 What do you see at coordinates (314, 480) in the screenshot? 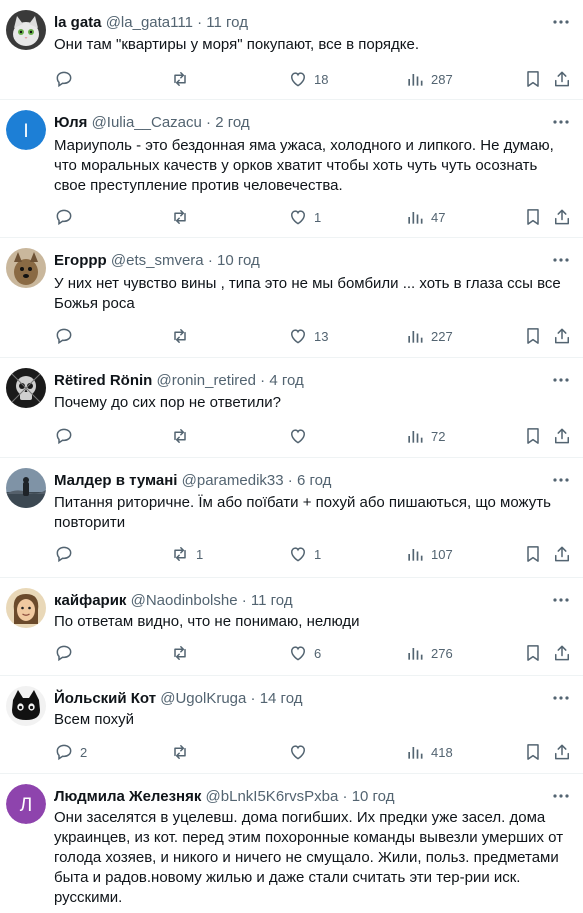
I see `timestamp: 6 год` at bounding box center [314, 480].